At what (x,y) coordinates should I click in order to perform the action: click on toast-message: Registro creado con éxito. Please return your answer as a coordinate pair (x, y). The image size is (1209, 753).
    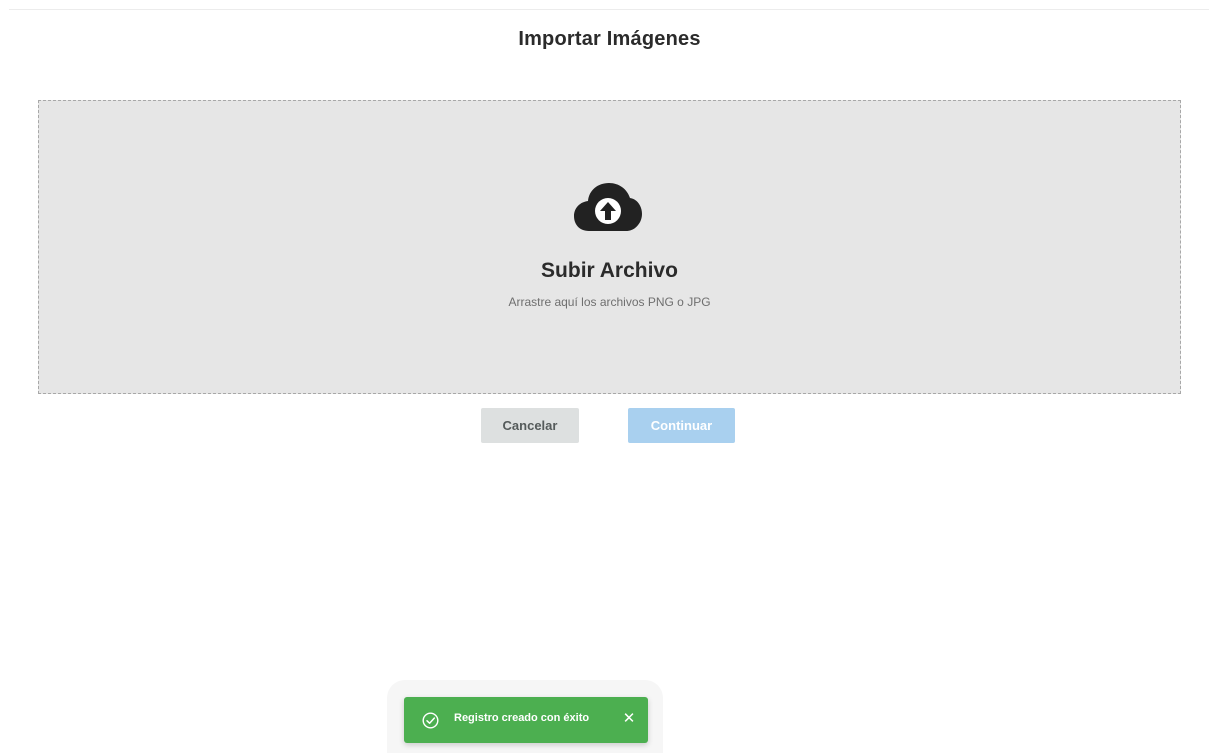
    Looking at the image, I should click on (522, 718).